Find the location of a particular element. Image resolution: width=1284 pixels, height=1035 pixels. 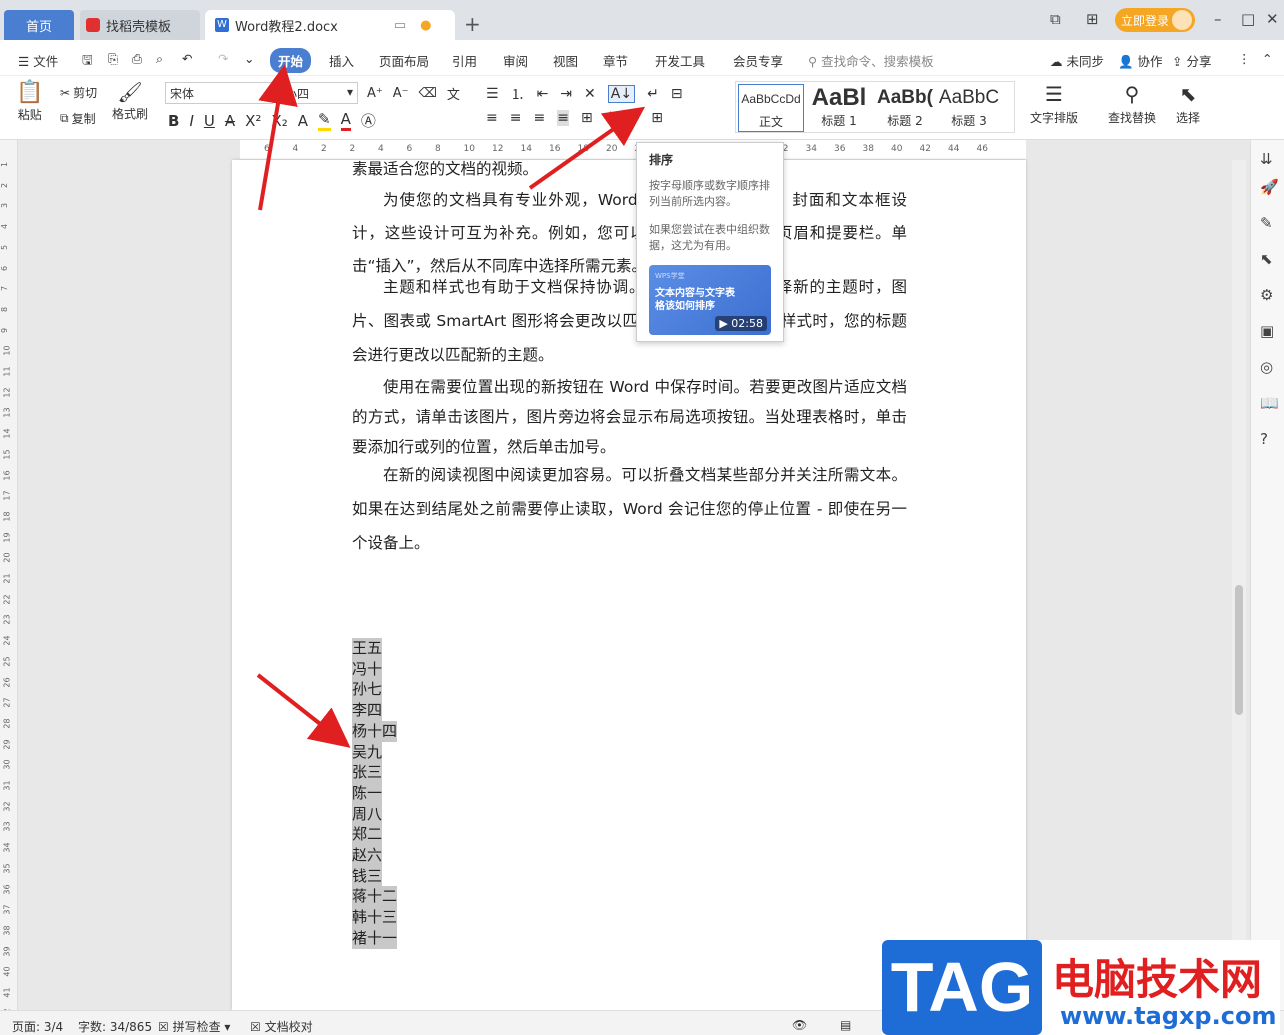

shading-icon: ◈ is located at coordinates (633, 118).